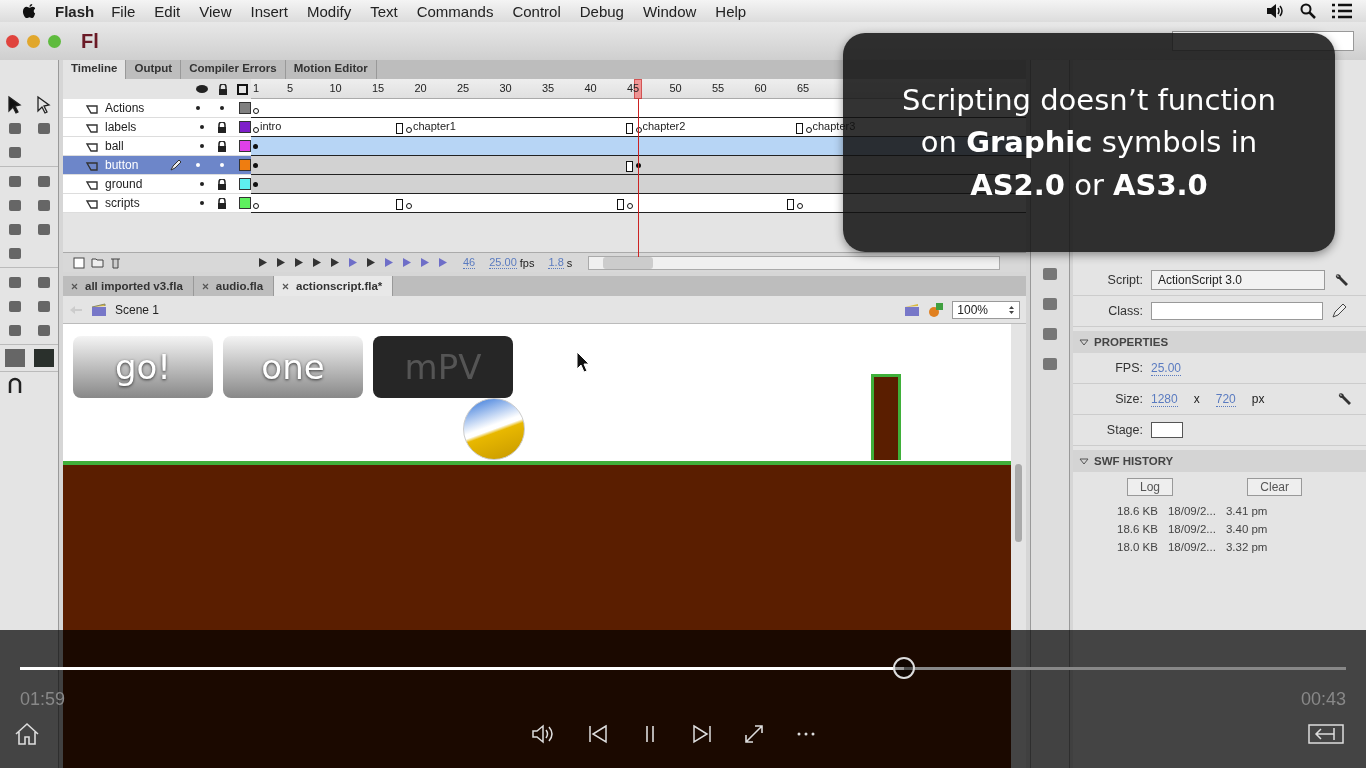 The width and height of the screenshot is (1366, 768). I want to click on frame-number: 30, so click(505, 88).